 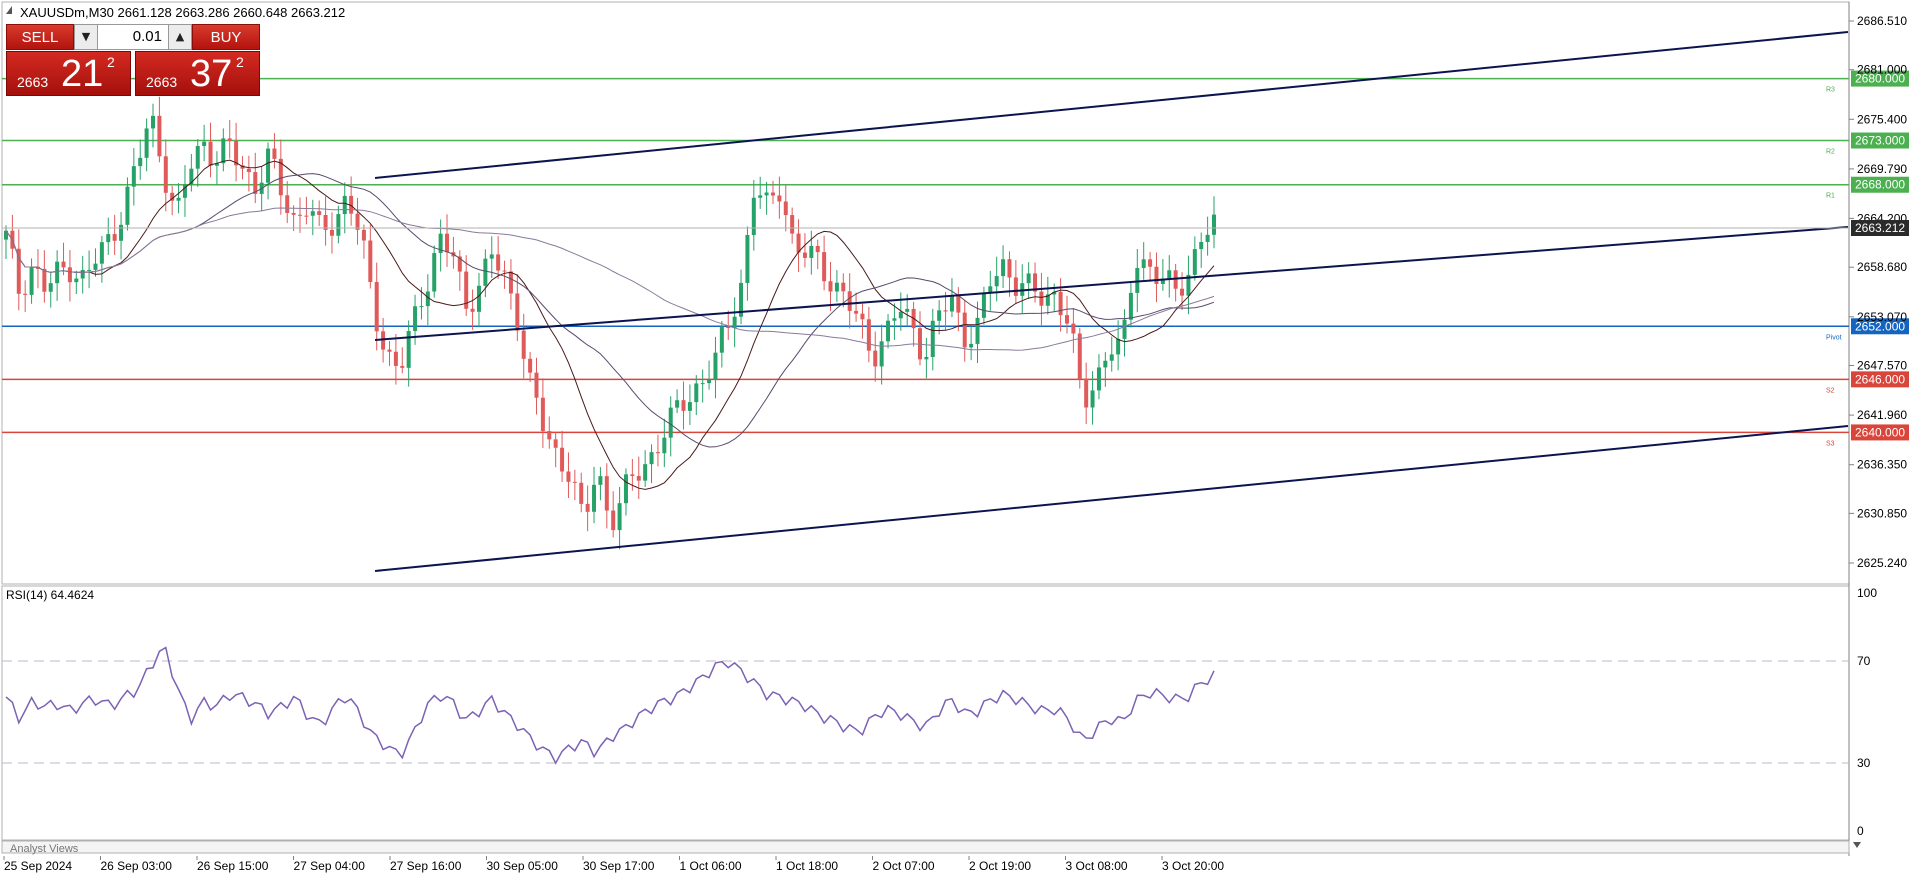 I want to click on lot-decrease-icon: ▼, so click(x=86, y=37).